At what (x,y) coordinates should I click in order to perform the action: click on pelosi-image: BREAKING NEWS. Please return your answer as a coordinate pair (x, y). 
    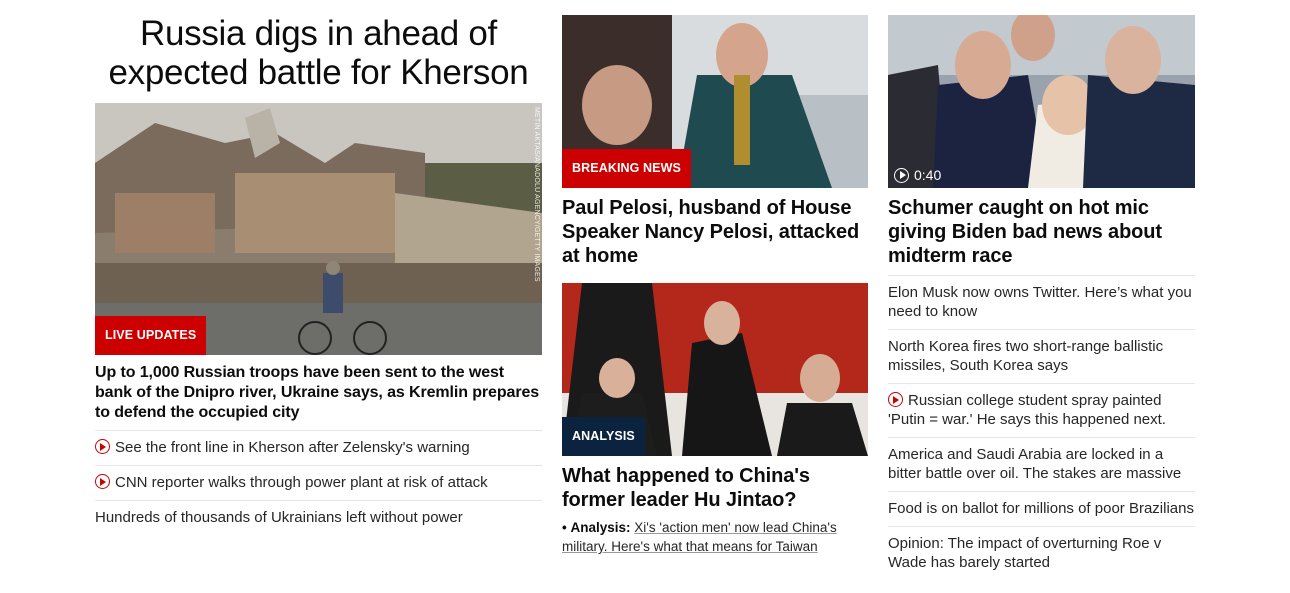
    Looking at the image, I should click on (715, 101).